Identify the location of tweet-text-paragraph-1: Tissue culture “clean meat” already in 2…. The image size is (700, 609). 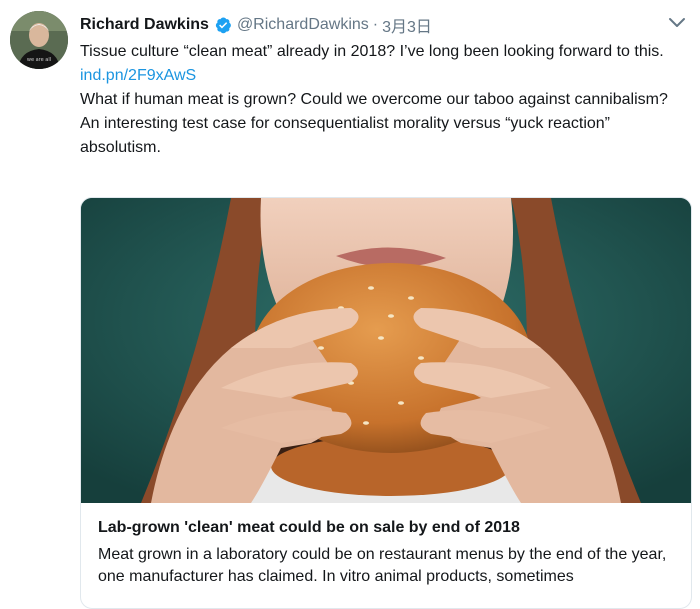
(372, 51).